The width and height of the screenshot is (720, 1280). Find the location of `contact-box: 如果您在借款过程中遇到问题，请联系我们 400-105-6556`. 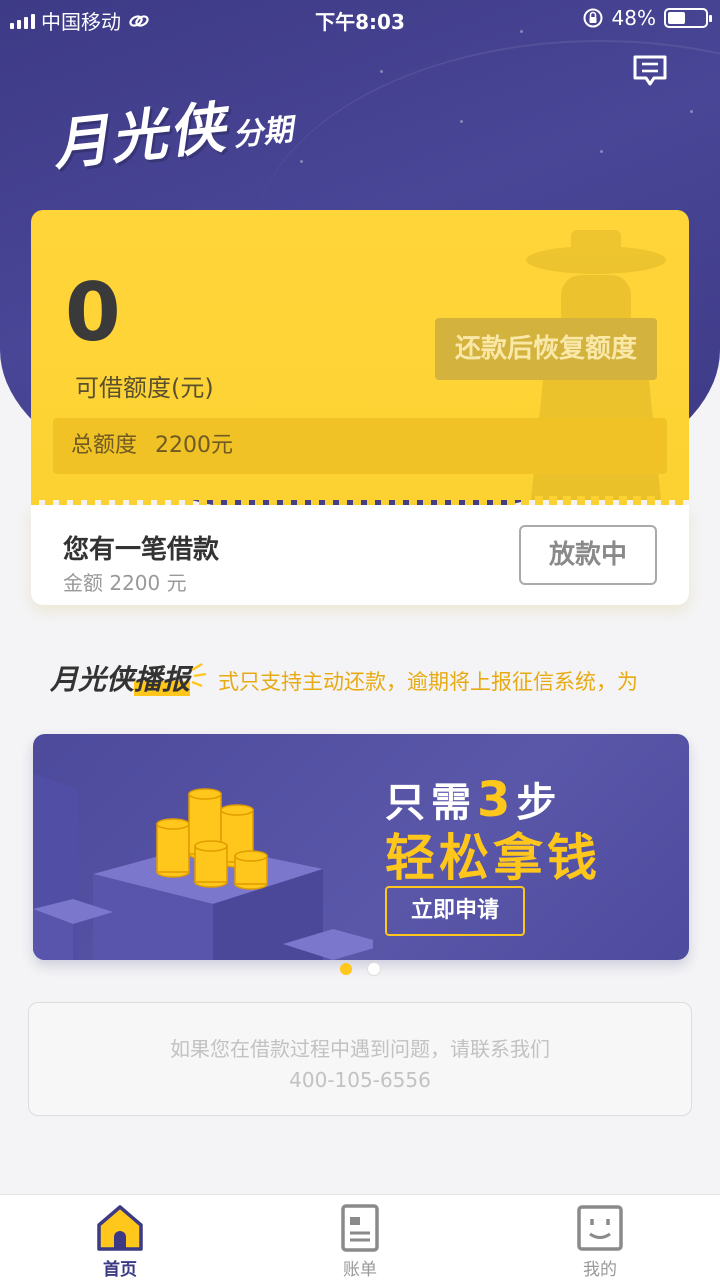

contact-box: 如果您在借款过程中遇到问题，请联系我们 400-105-6556 is located at coordinates (360, 1059).